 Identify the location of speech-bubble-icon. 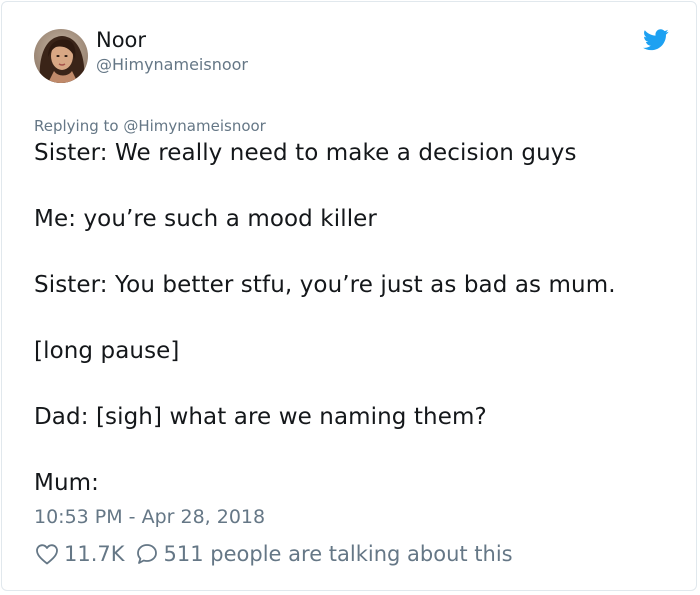
(147, 554).